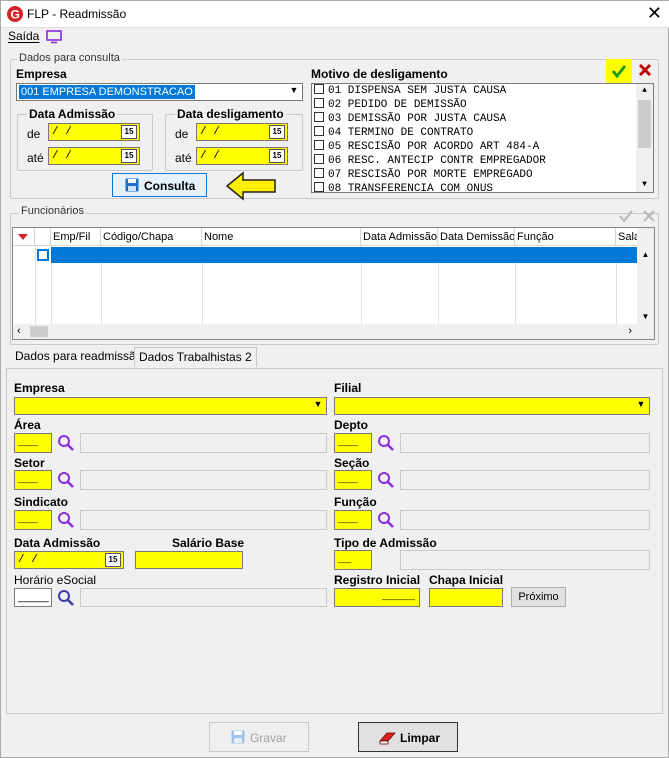 This screenshot has height=758, width=669. What do you see at coordinates (151, 237) in the screenshot?
I see `col-codigo-chapa: Código/Chapa` at bounding box center [151, 237].